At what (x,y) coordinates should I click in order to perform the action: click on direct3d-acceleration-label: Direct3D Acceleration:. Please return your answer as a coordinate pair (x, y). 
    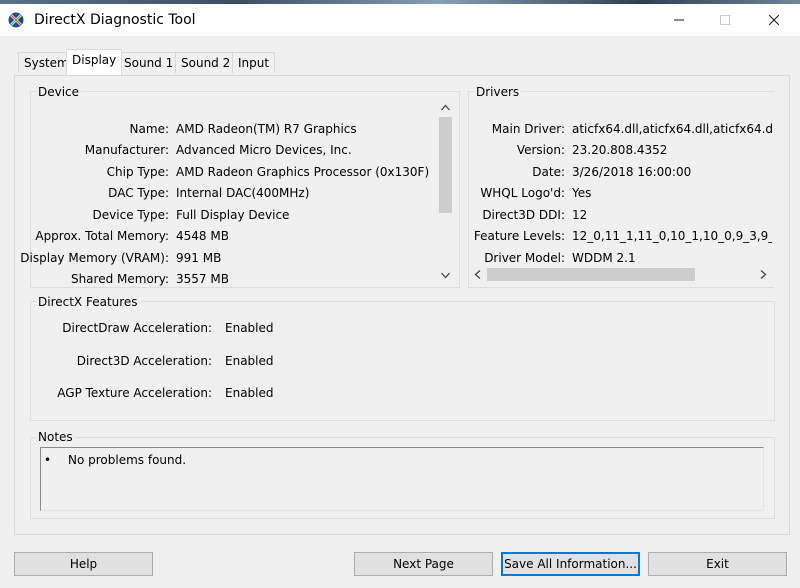
    Looking at the image, I should click on (144, 361).